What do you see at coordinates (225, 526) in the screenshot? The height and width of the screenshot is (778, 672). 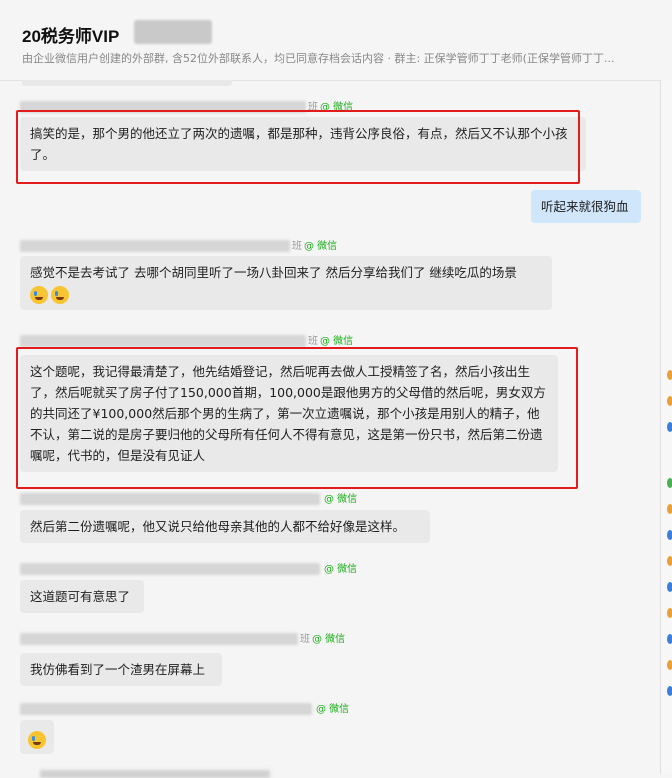 I see `message-bubble: 然后第二份遗嘱呢，他又说只给他母亲其他的人都不给好像是这样。` at bounding box center [225, 526].